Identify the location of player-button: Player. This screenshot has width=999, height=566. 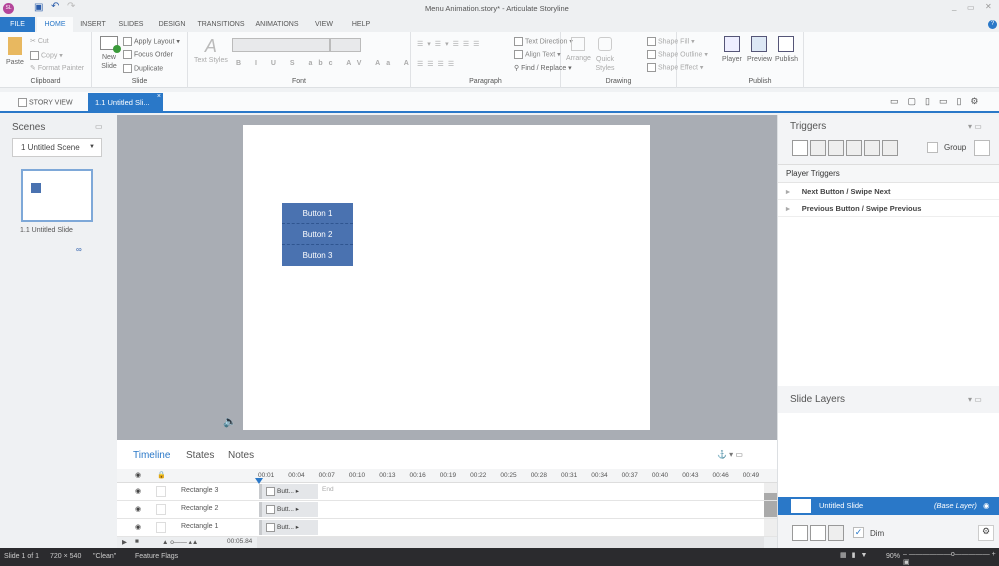
(732, 49).